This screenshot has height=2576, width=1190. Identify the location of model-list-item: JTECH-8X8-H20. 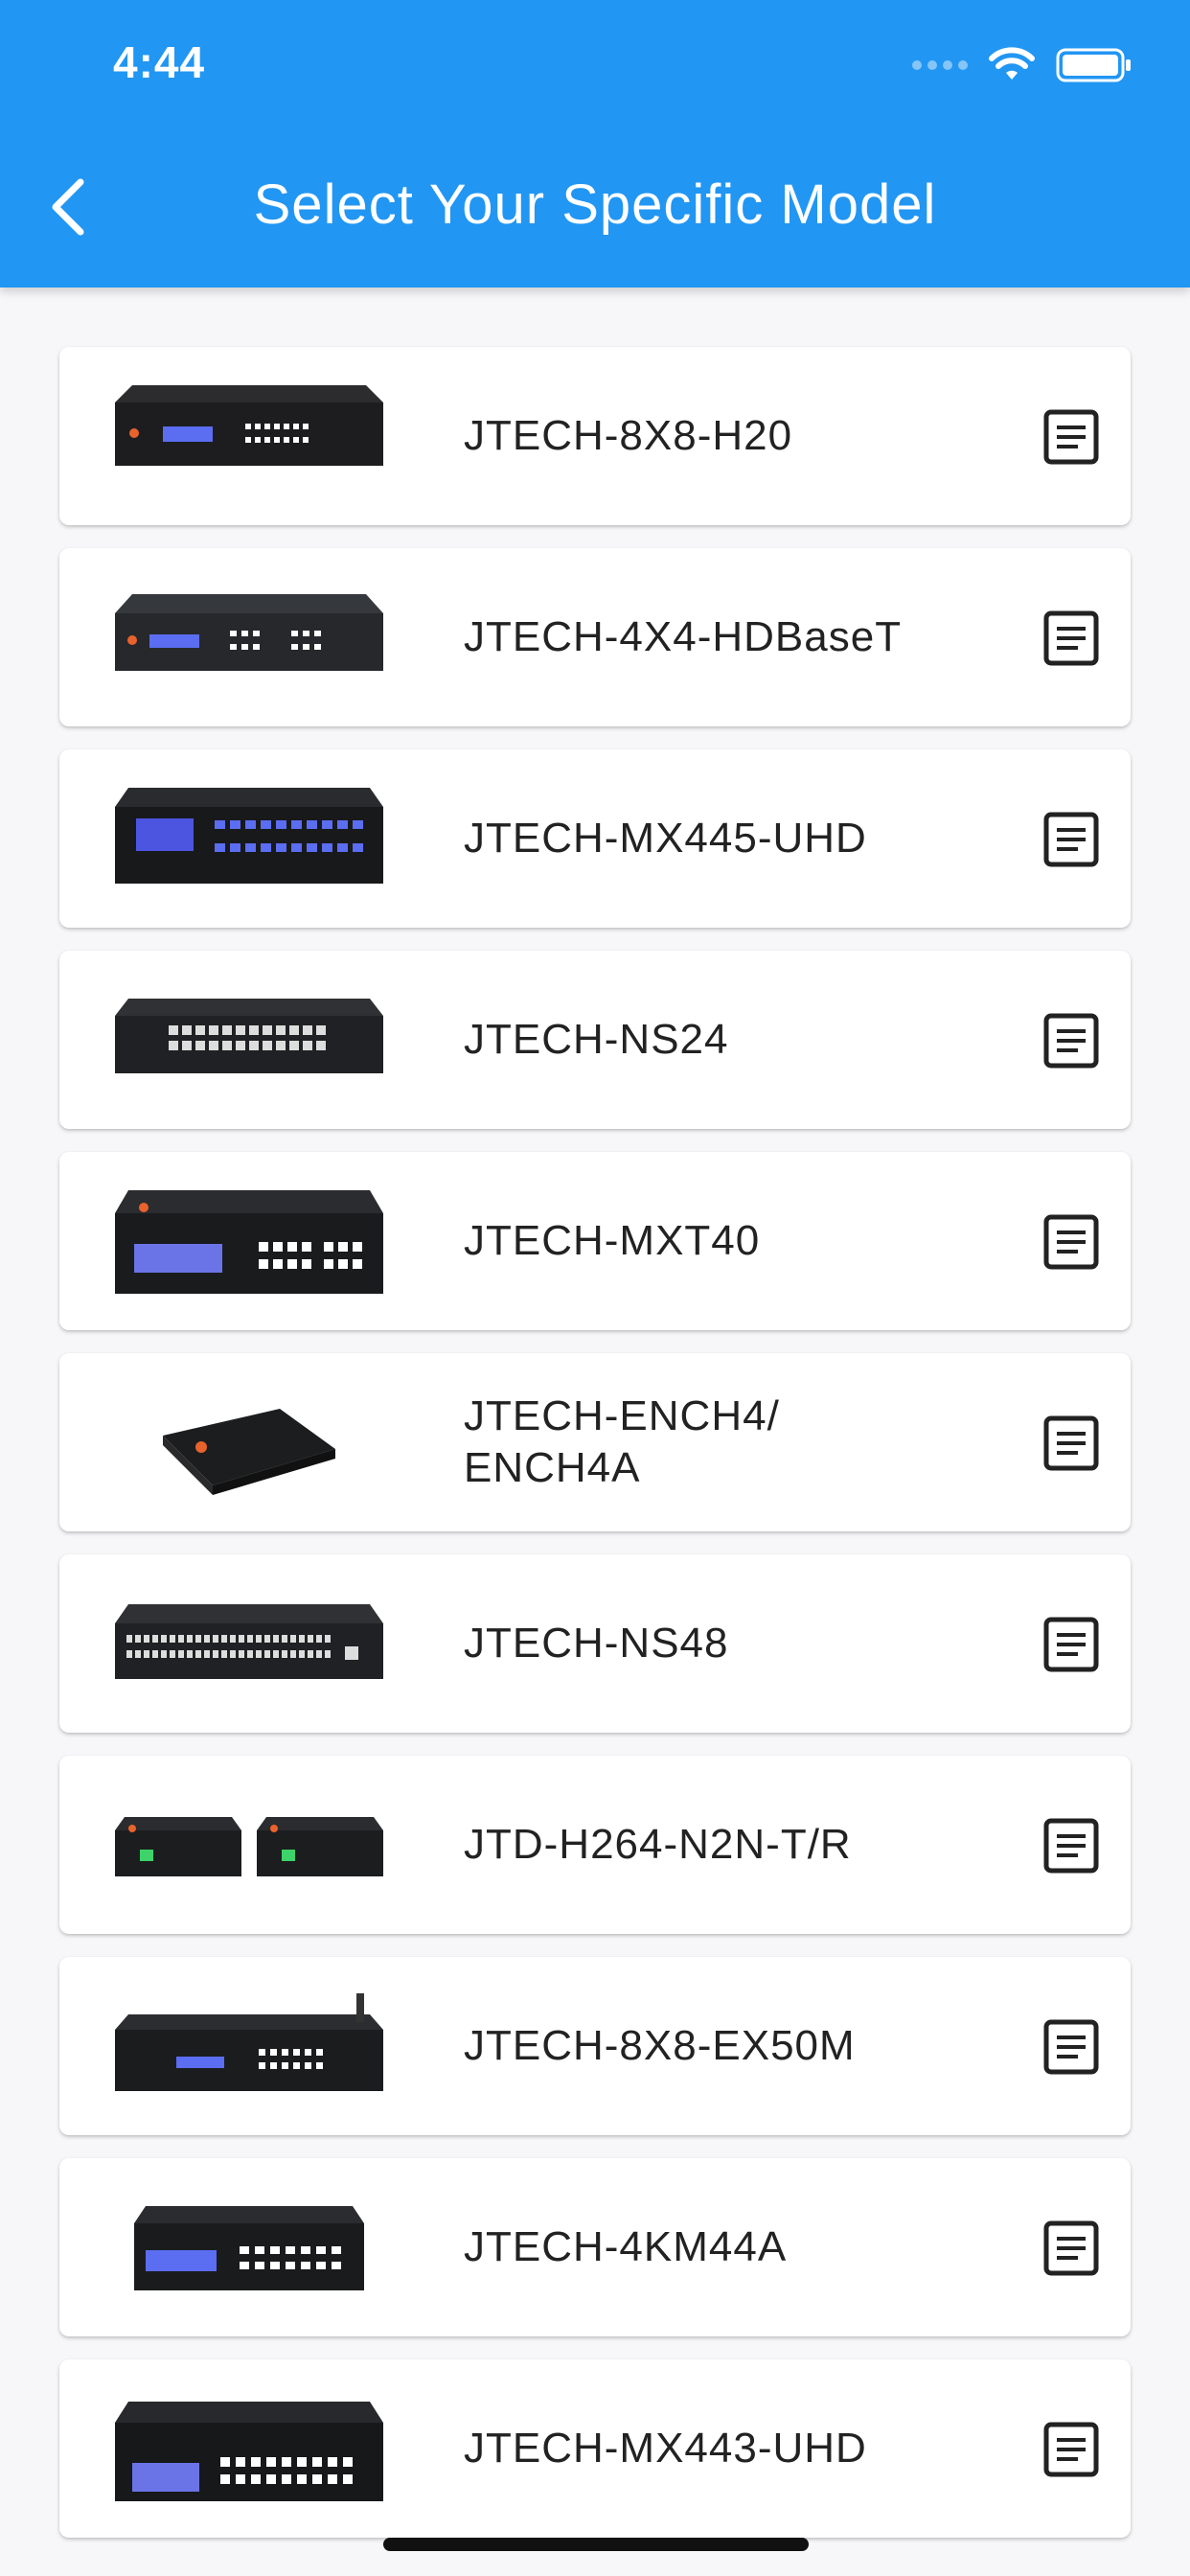
(595, 436).